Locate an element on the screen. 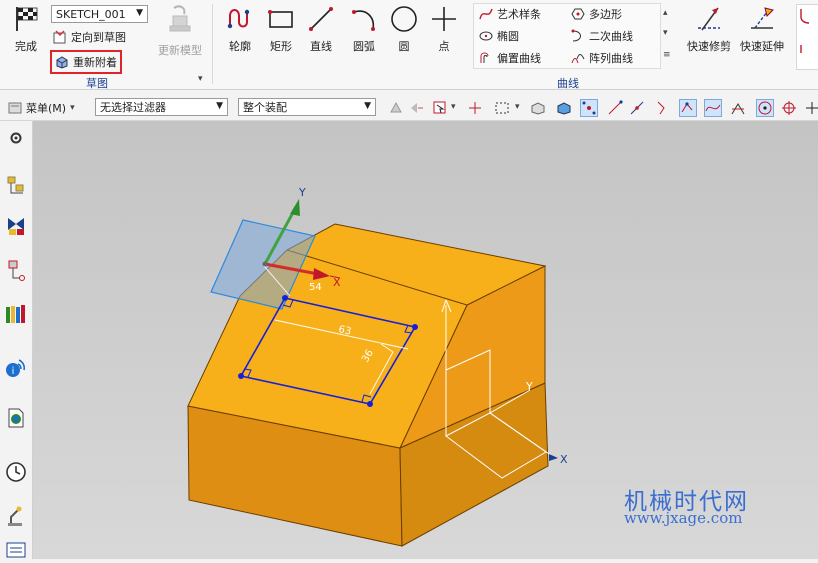 The width and height of the screenshot is (818, 563). sketch-name-select: SKETCH_001 ▼ is located at coordinates (99, 14).